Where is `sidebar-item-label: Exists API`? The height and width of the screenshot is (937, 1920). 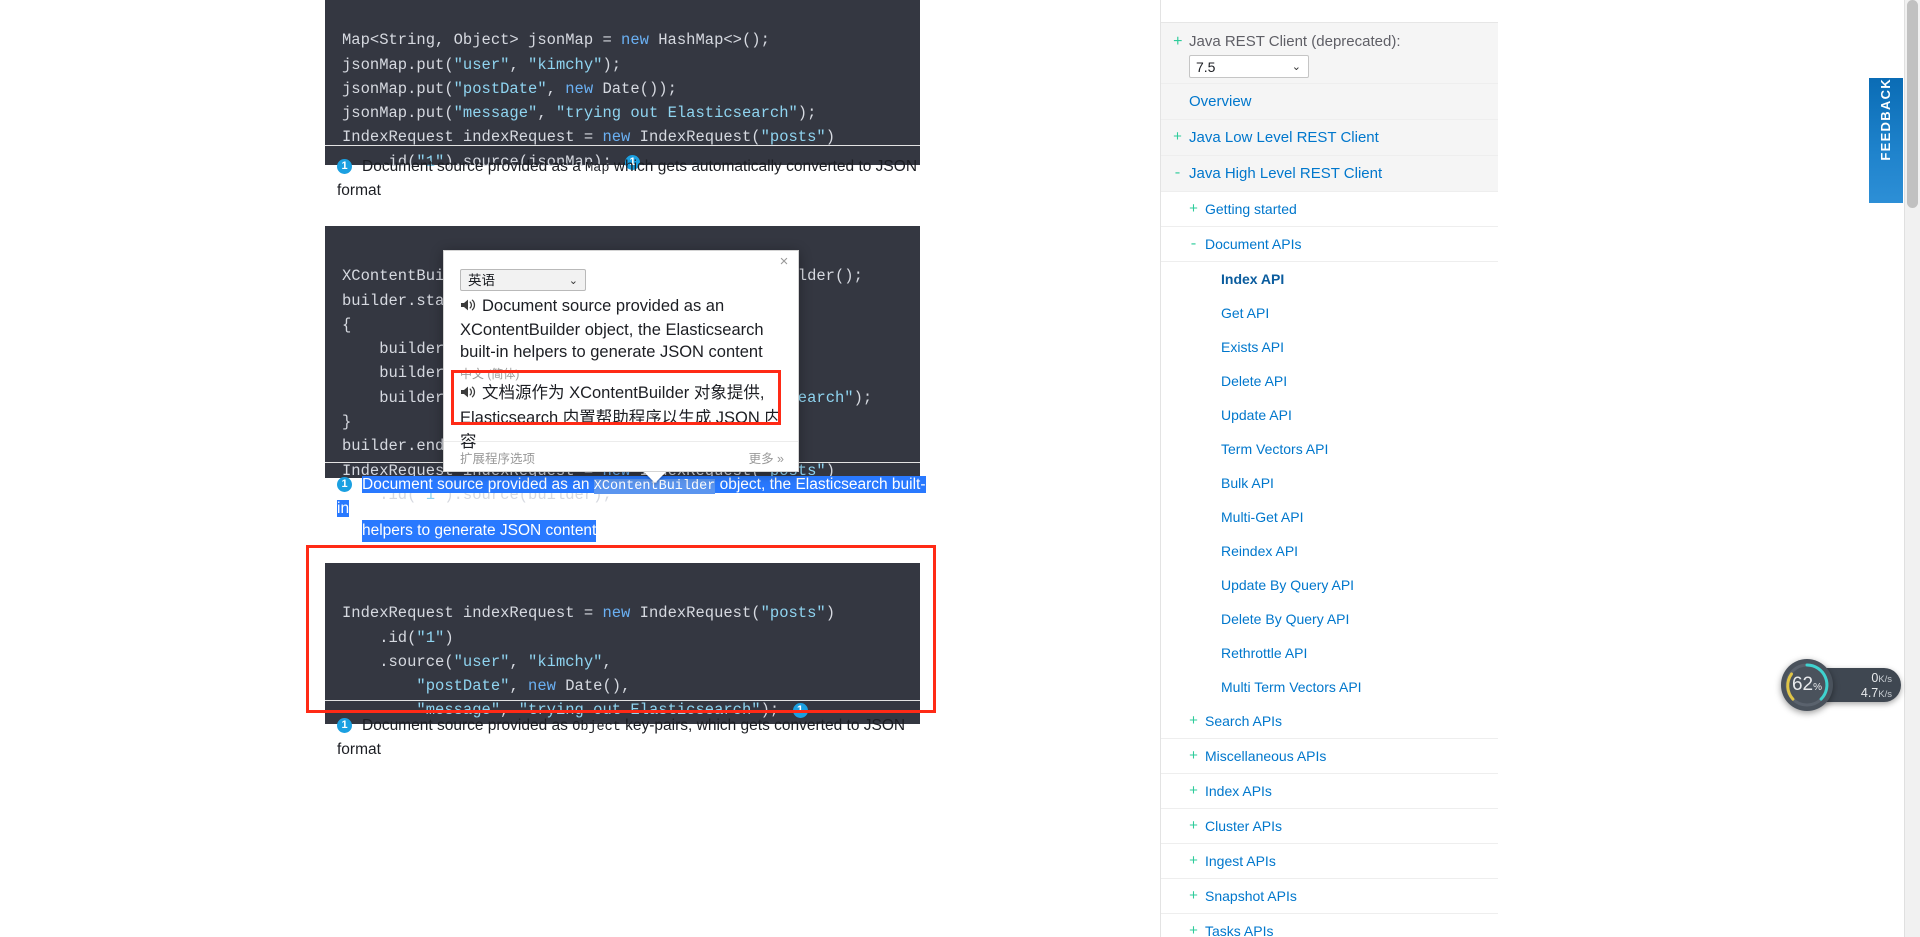
sidebar-item-label: Exists API is located at coordinates (1329, 347).